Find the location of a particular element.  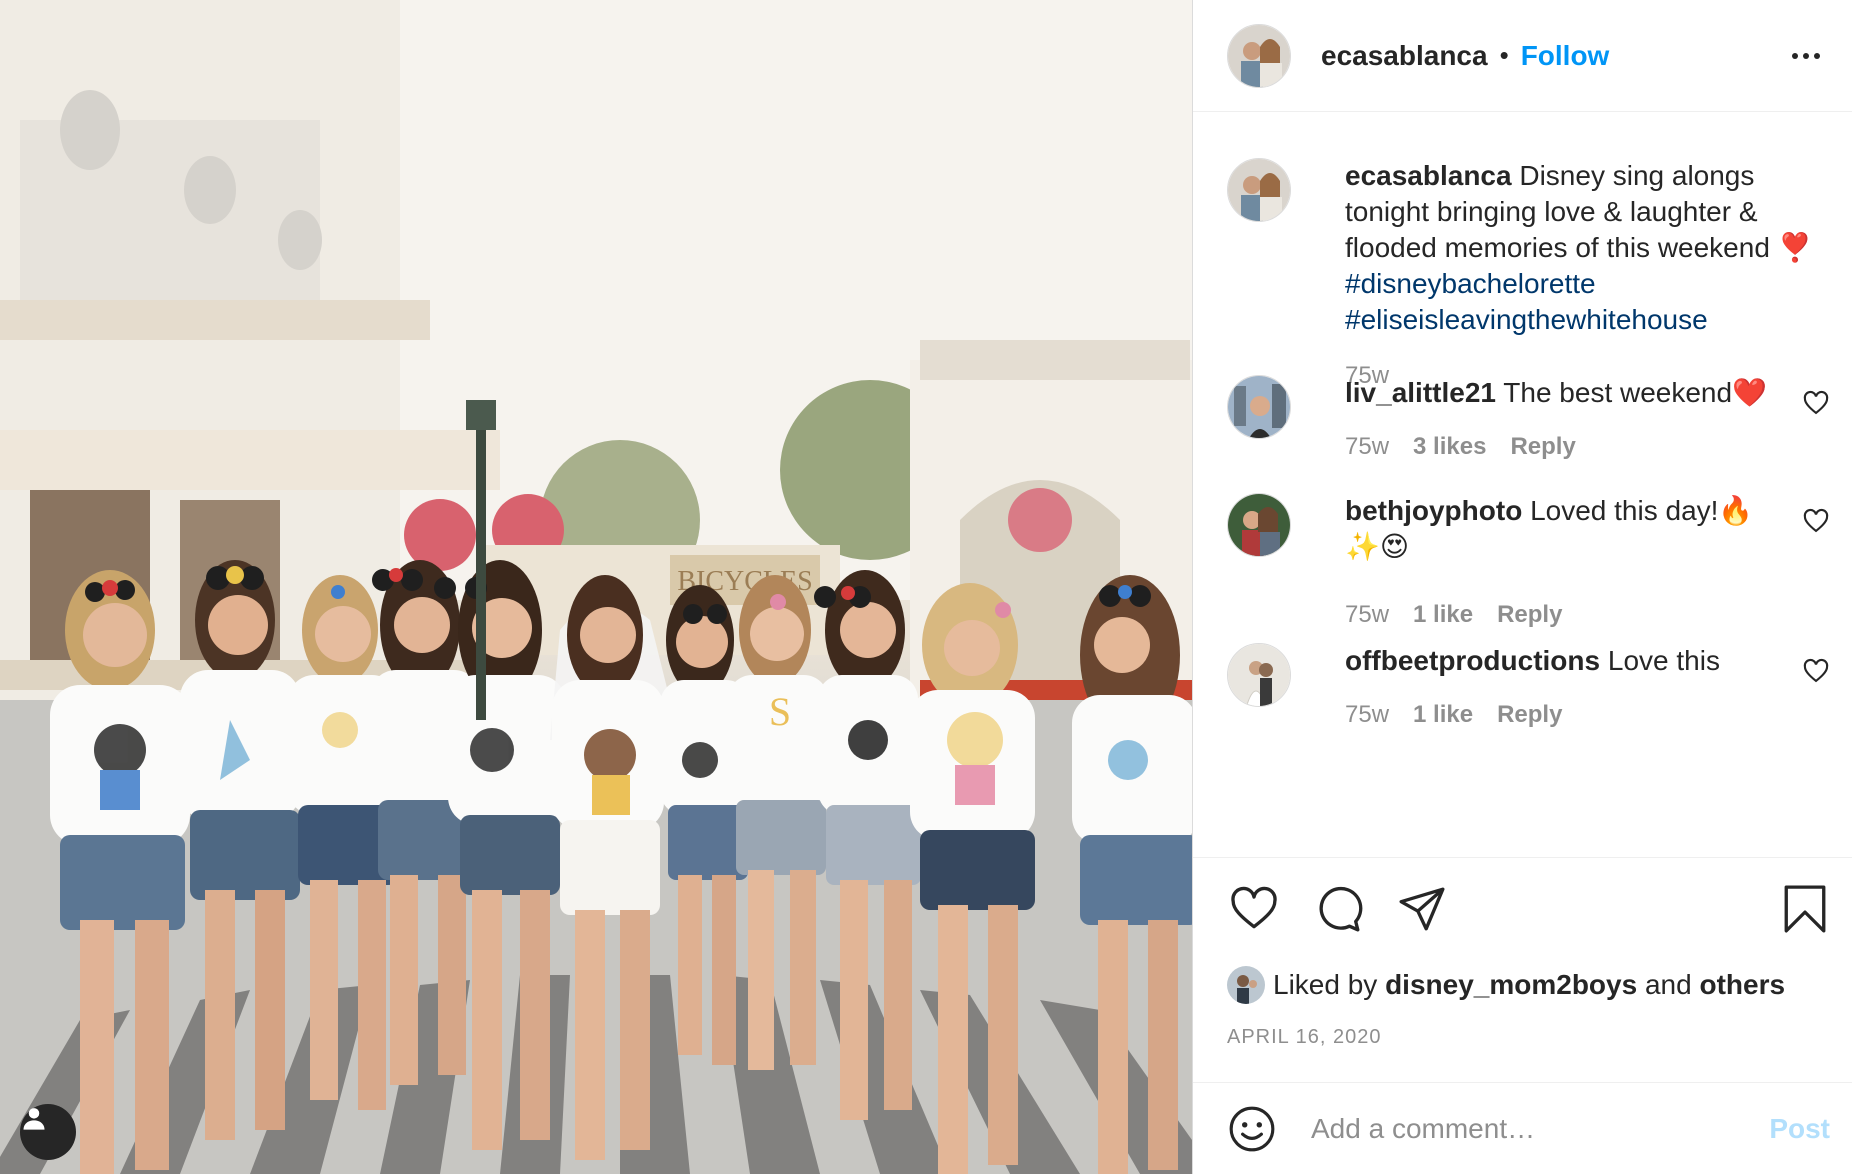

bookmark-icon is located at coordinates (1805, 909).